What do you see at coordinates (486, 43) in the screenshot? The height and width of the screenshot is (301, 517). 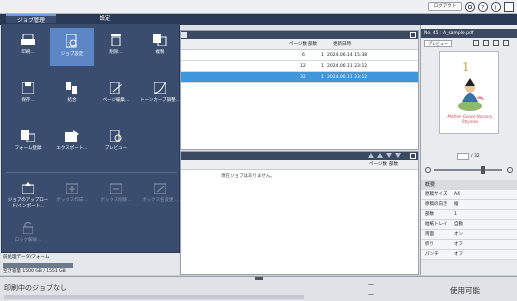 I see `copy-icon` at bounding box center [486, 43].